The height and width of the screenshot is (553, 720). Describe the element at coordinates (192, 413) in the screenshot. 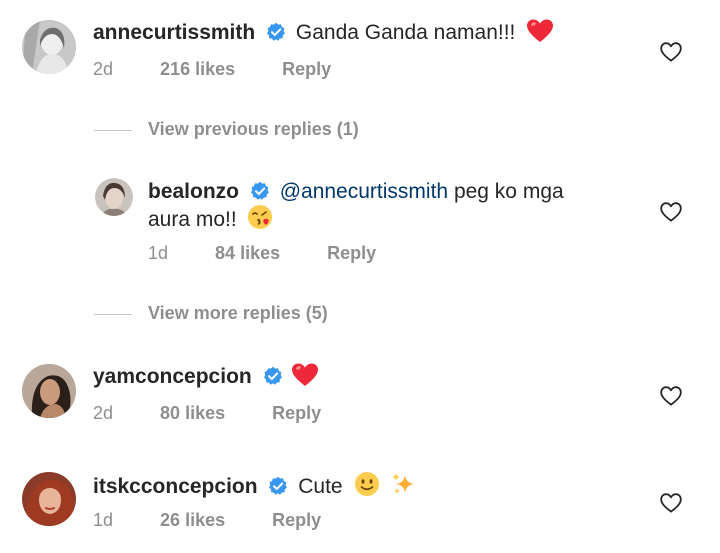

I see `likes-count: 80 likes` at that location.